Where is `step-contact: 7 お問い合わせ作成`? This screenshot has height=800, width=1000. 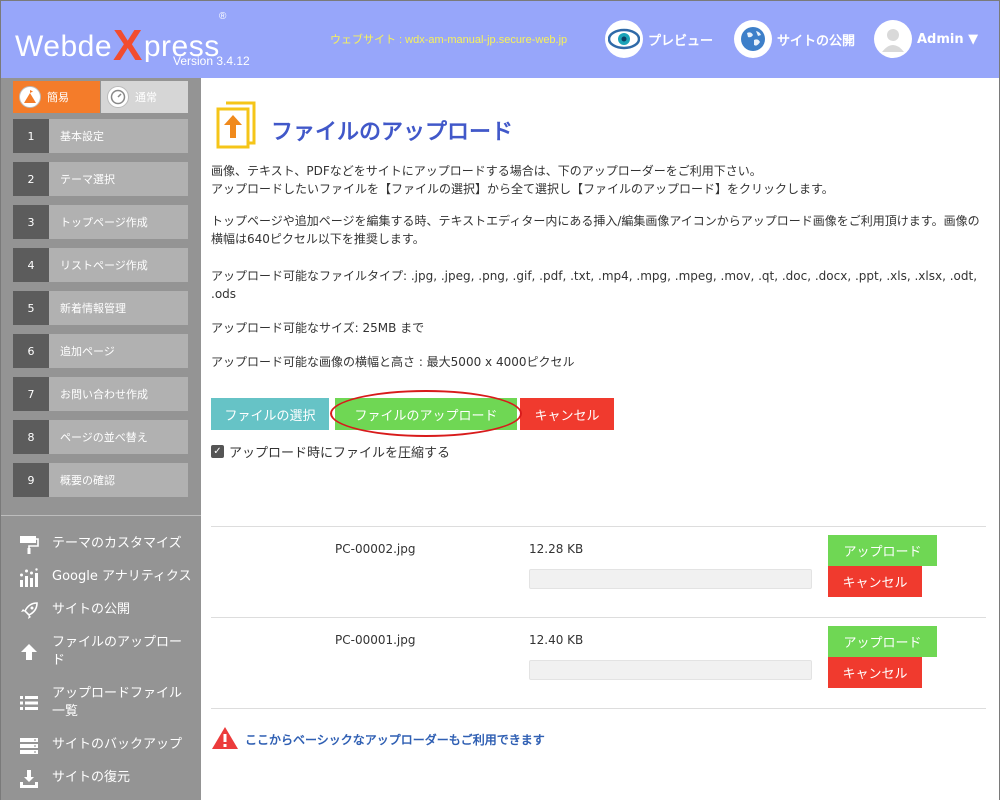
step-contact: 7 お問い合わせ作成 is located at coordinates (100, 394).